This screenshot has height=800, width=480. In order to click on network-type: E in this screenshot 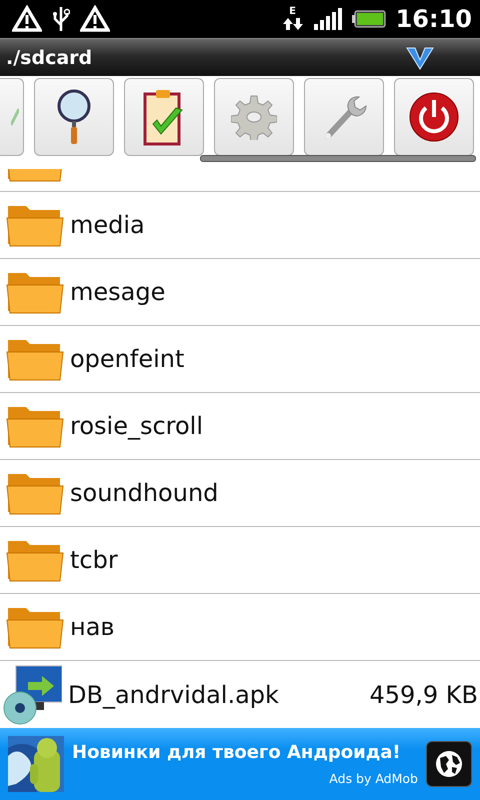, I will do `click(292, 12)`.